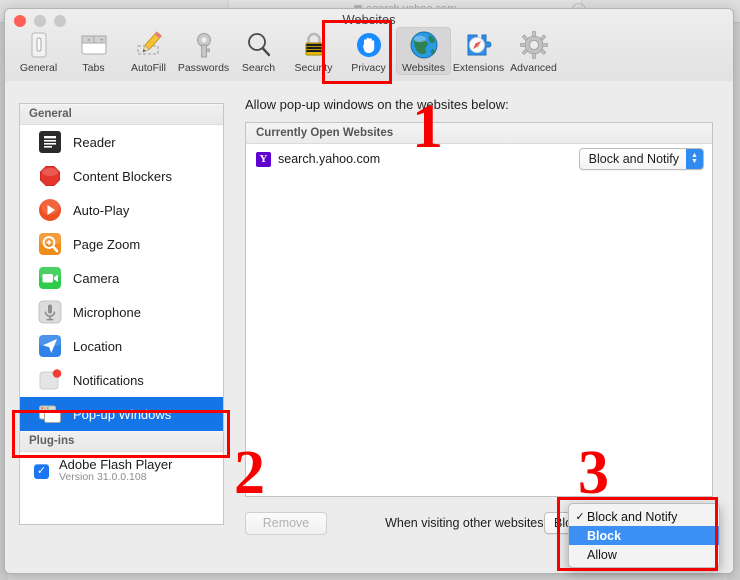 The image size is (740, 580). What do you see at coordinates (101, 210) in the screenshot?
I see `sidebar-item-auto-play-label: Auto-Play` at bounding box center [101, 210].